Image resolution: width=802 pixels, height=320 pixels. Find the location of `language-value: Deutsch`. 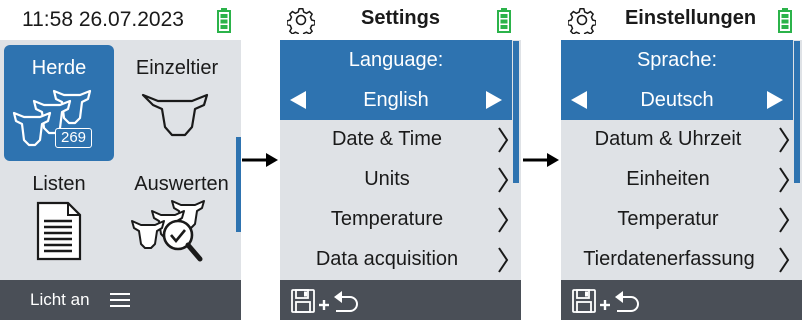

language-value: Deutsch is located at coordinates (677, 100).